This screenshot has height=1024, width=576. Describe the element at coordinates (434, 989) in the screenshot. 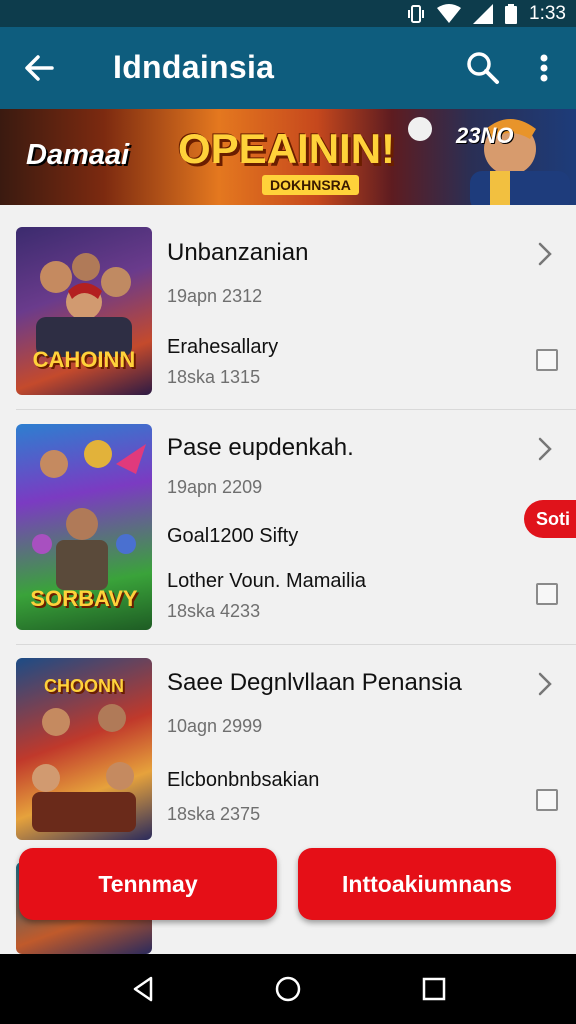

I see `recents-square-icon` at that location.